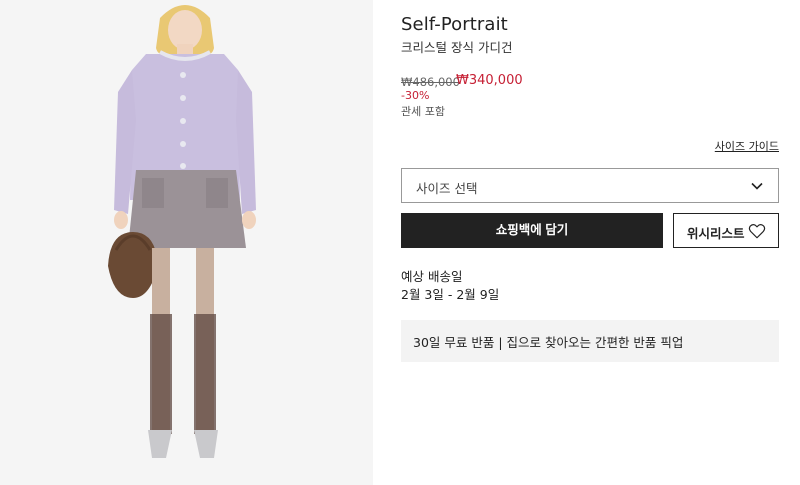  What do you see at coordinates (415, 95) in the screenshot?
I see `discount-badge: -30%` at bounding box center [415, 95].